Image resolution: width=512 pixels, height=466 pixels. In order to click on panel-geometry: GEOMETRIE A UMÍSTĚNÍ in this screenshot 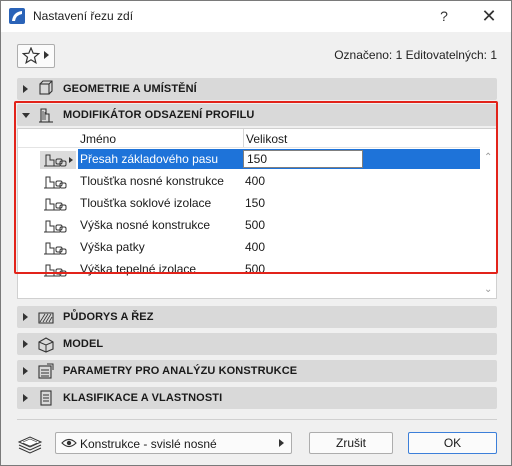, I will do `click(257, 89)`.